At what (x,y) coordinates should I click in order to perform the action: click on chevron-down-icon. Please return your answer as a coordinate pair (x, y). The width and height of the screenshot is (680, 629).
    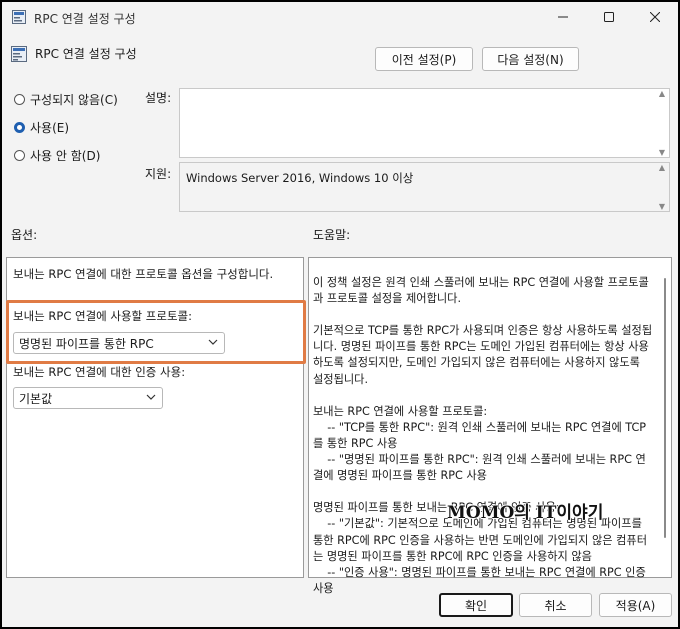
    Looking at the image, I should click on (151, 397).